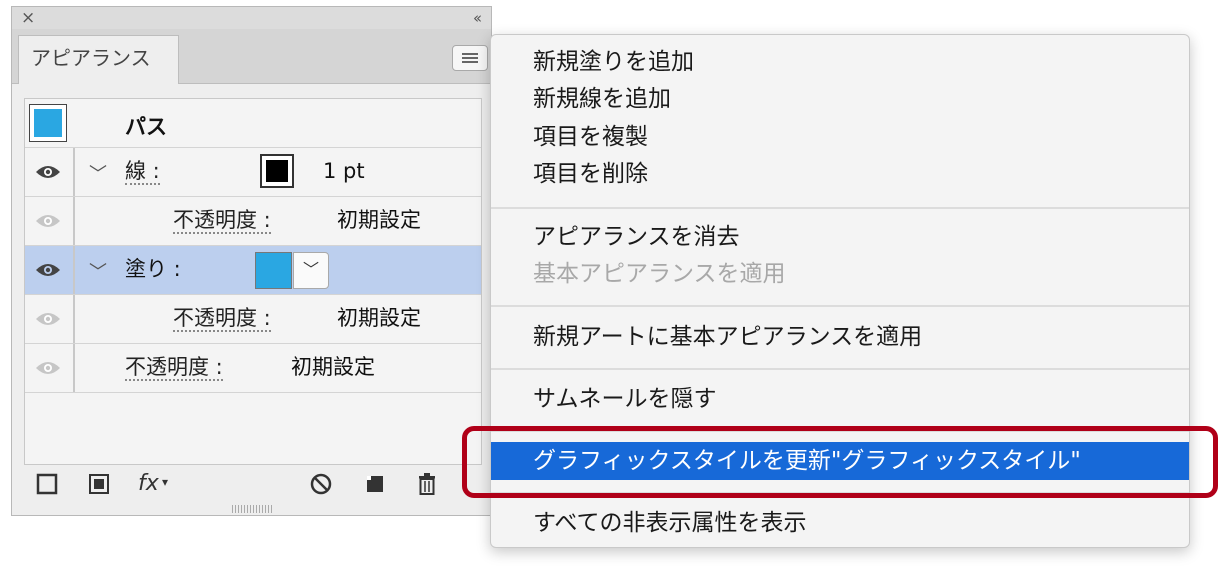 This screenshot has width=1220, height=586. Describe the element at coordinates (344, 171) in the screenshot. I see `stroke-weight-value: 1 pt` at that location.